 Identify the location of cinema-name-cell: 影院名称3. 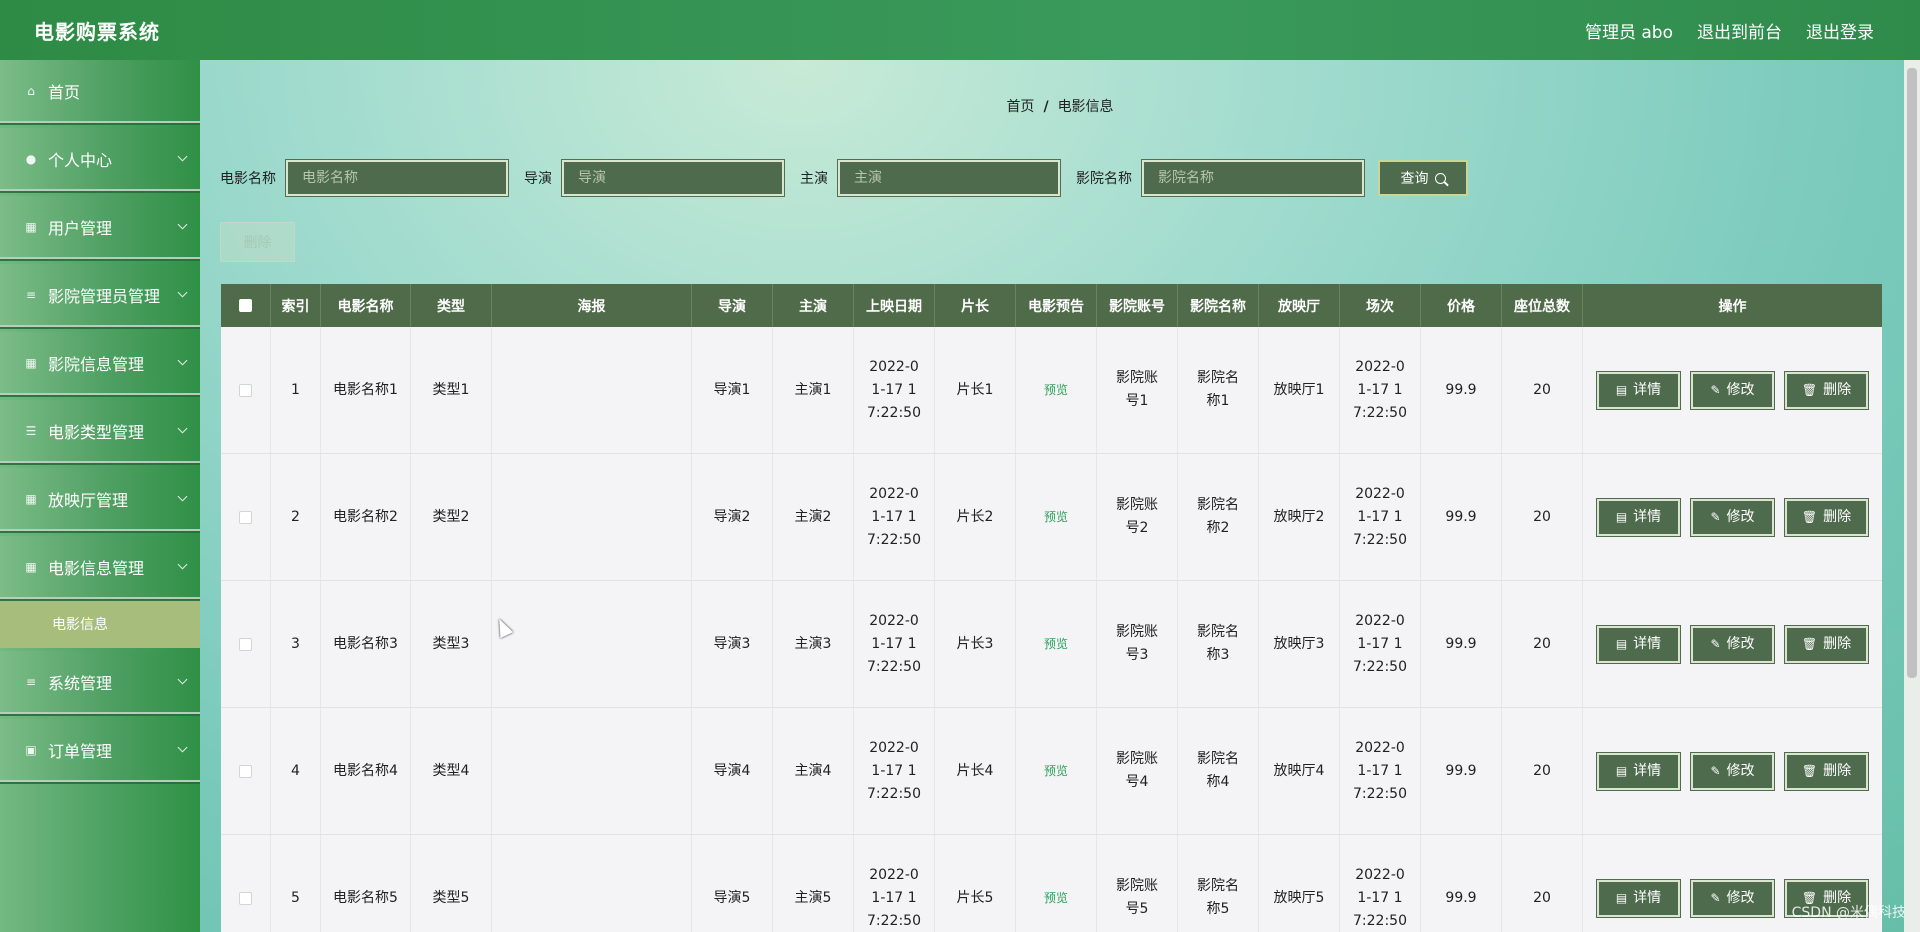
(1218, 644).